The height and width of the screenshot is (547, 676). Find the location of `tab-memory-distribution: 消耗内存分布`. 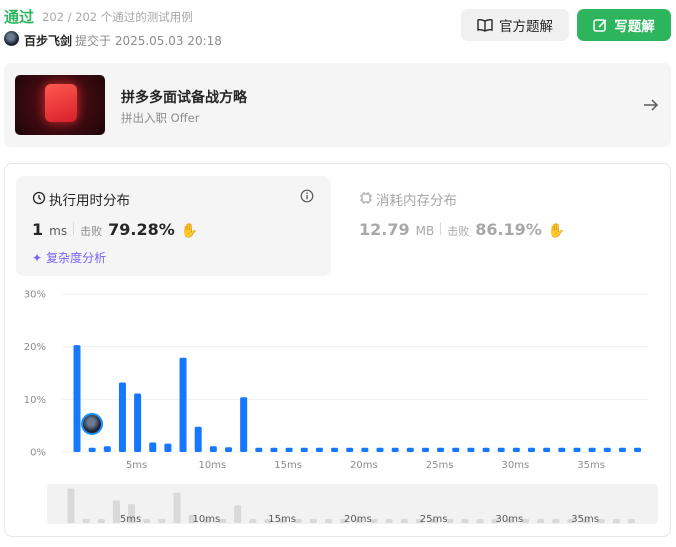

tab-memory-distribution: 消耗内存分布 is located at coordinates (416, 199).